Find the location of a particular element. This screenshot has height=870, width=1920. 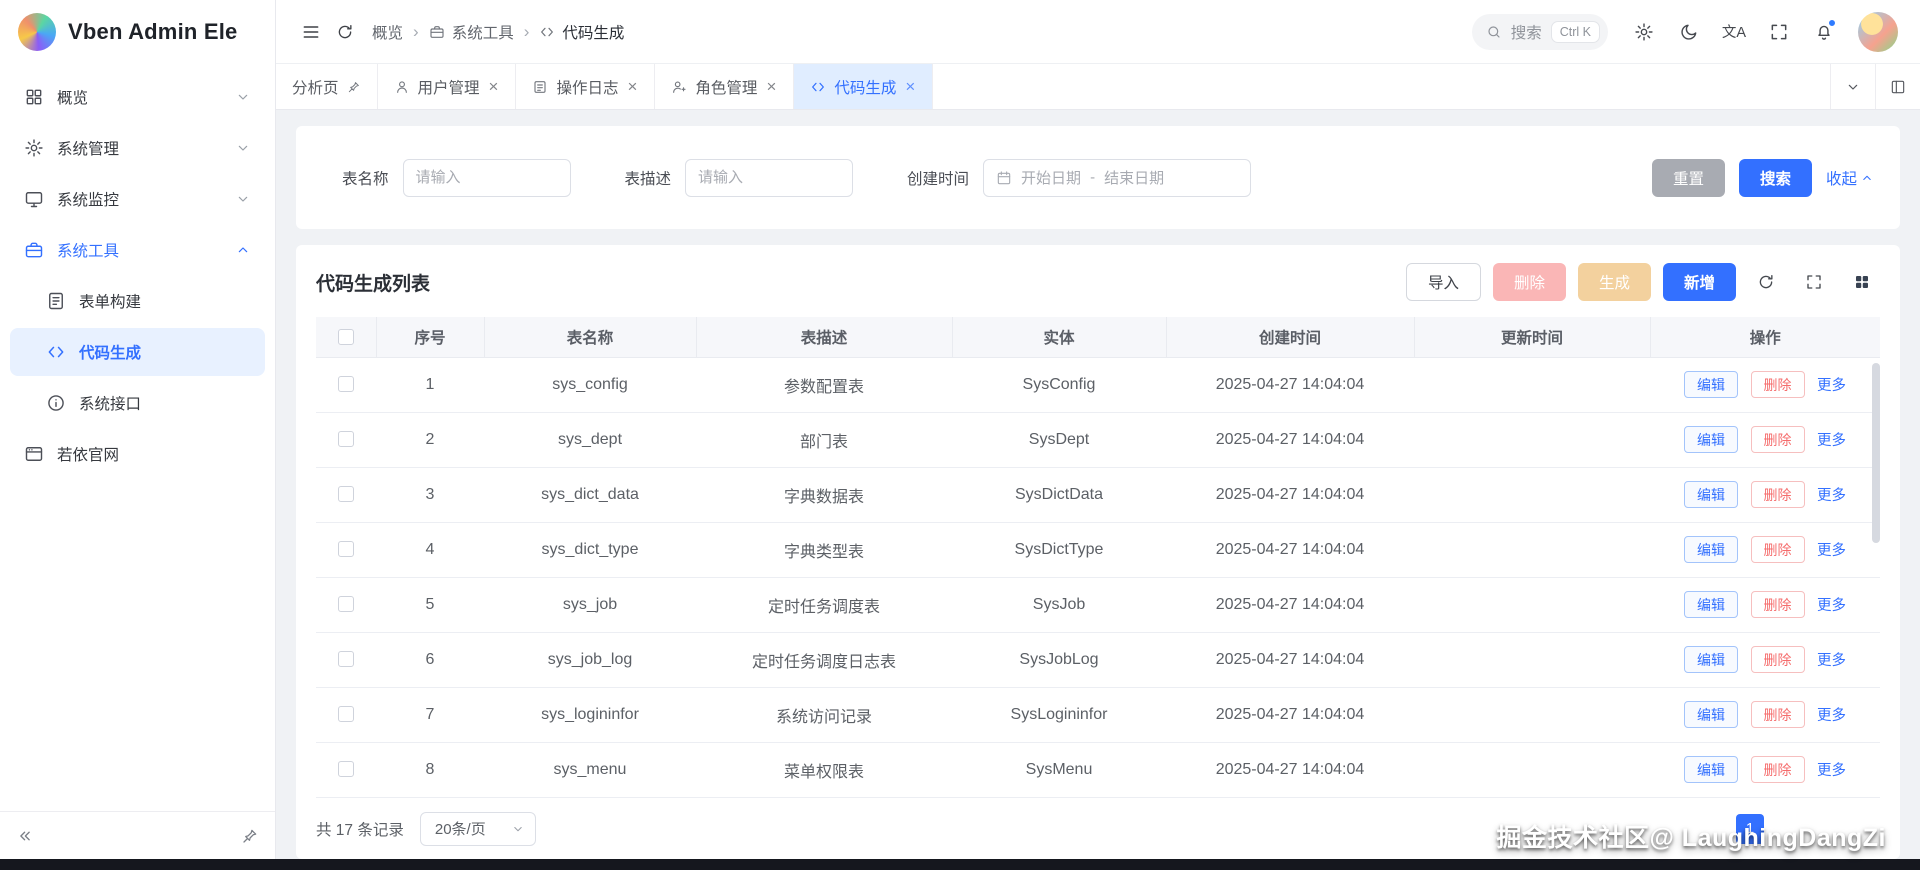

table-refresh-button is located at coordinates (1766, 282).